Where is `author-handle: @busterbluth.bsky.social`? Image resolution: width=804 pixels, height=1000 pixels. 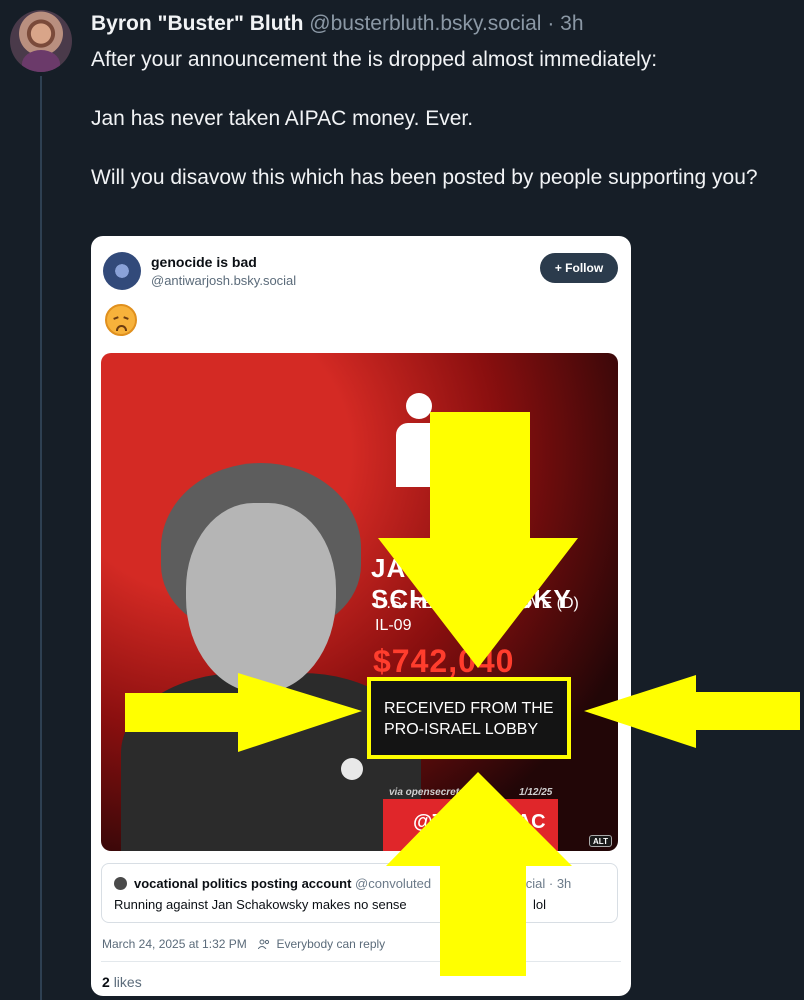
author-handle: @busterbluth.bsky.social is located at coordinates (425, 23).